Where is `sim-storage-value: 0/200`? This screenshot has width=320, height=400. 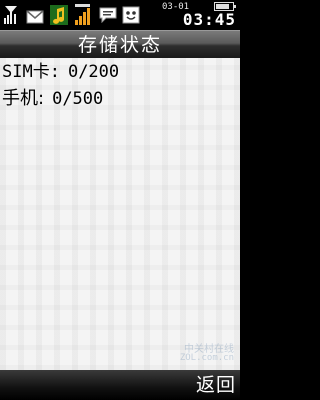
sim-storage-value: 0/200 is located at coordinates (93, 72).